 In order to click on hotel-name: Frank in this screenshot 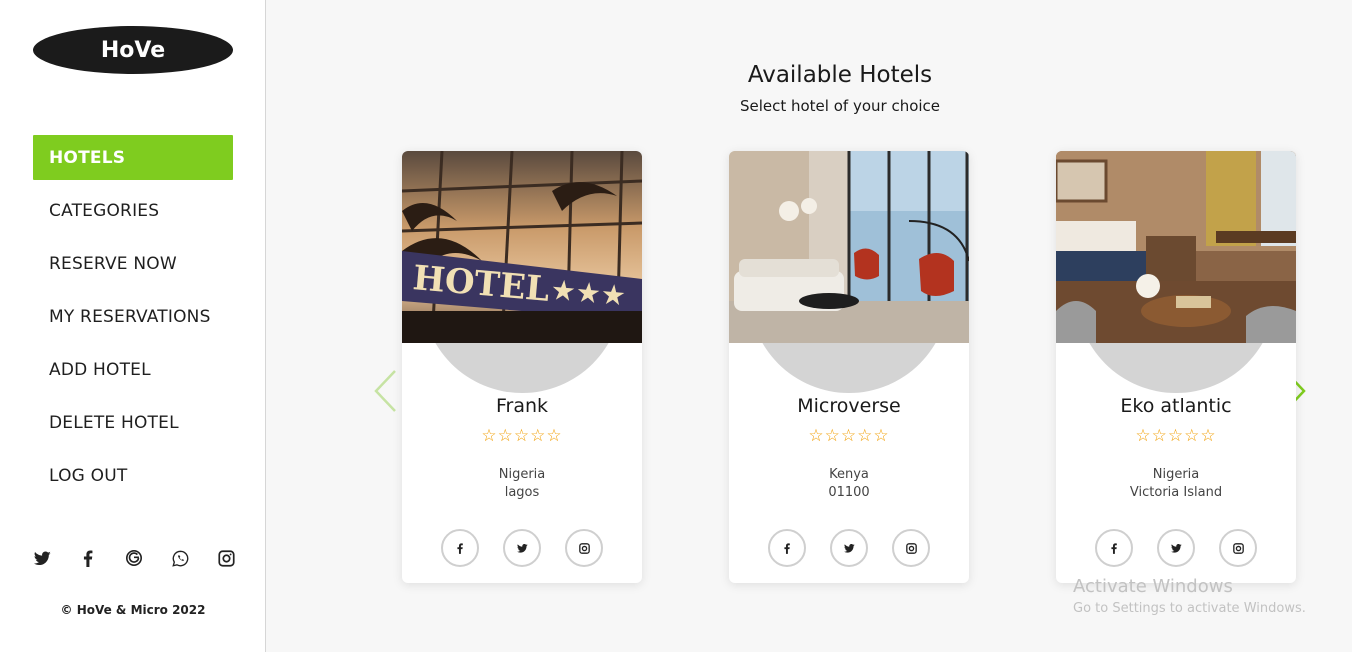, I will do `click(522, 406)`.